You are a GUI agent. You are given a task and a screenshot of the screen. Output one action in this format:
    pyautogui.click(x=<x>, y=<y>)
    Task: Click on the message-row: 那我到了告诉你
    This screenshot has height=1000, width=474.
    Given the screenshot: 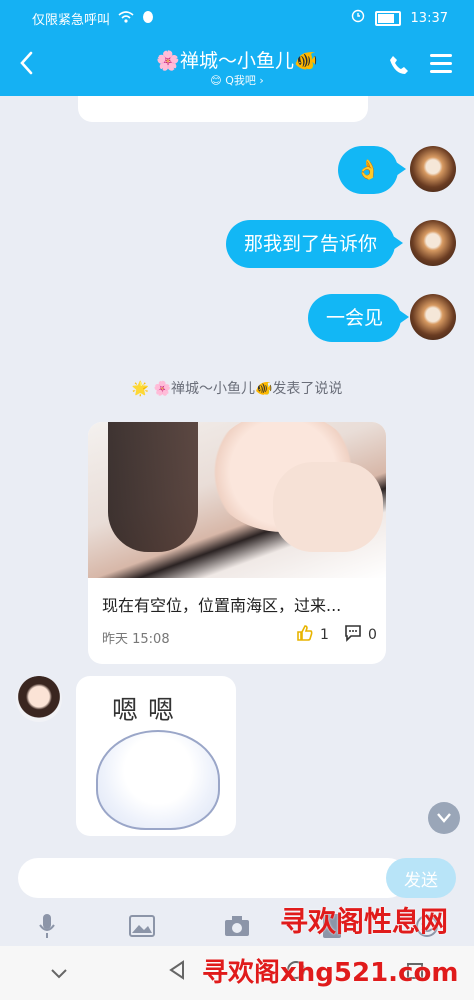 What is the action you would take?
    pyautogui.click(x=315, y=244)
    